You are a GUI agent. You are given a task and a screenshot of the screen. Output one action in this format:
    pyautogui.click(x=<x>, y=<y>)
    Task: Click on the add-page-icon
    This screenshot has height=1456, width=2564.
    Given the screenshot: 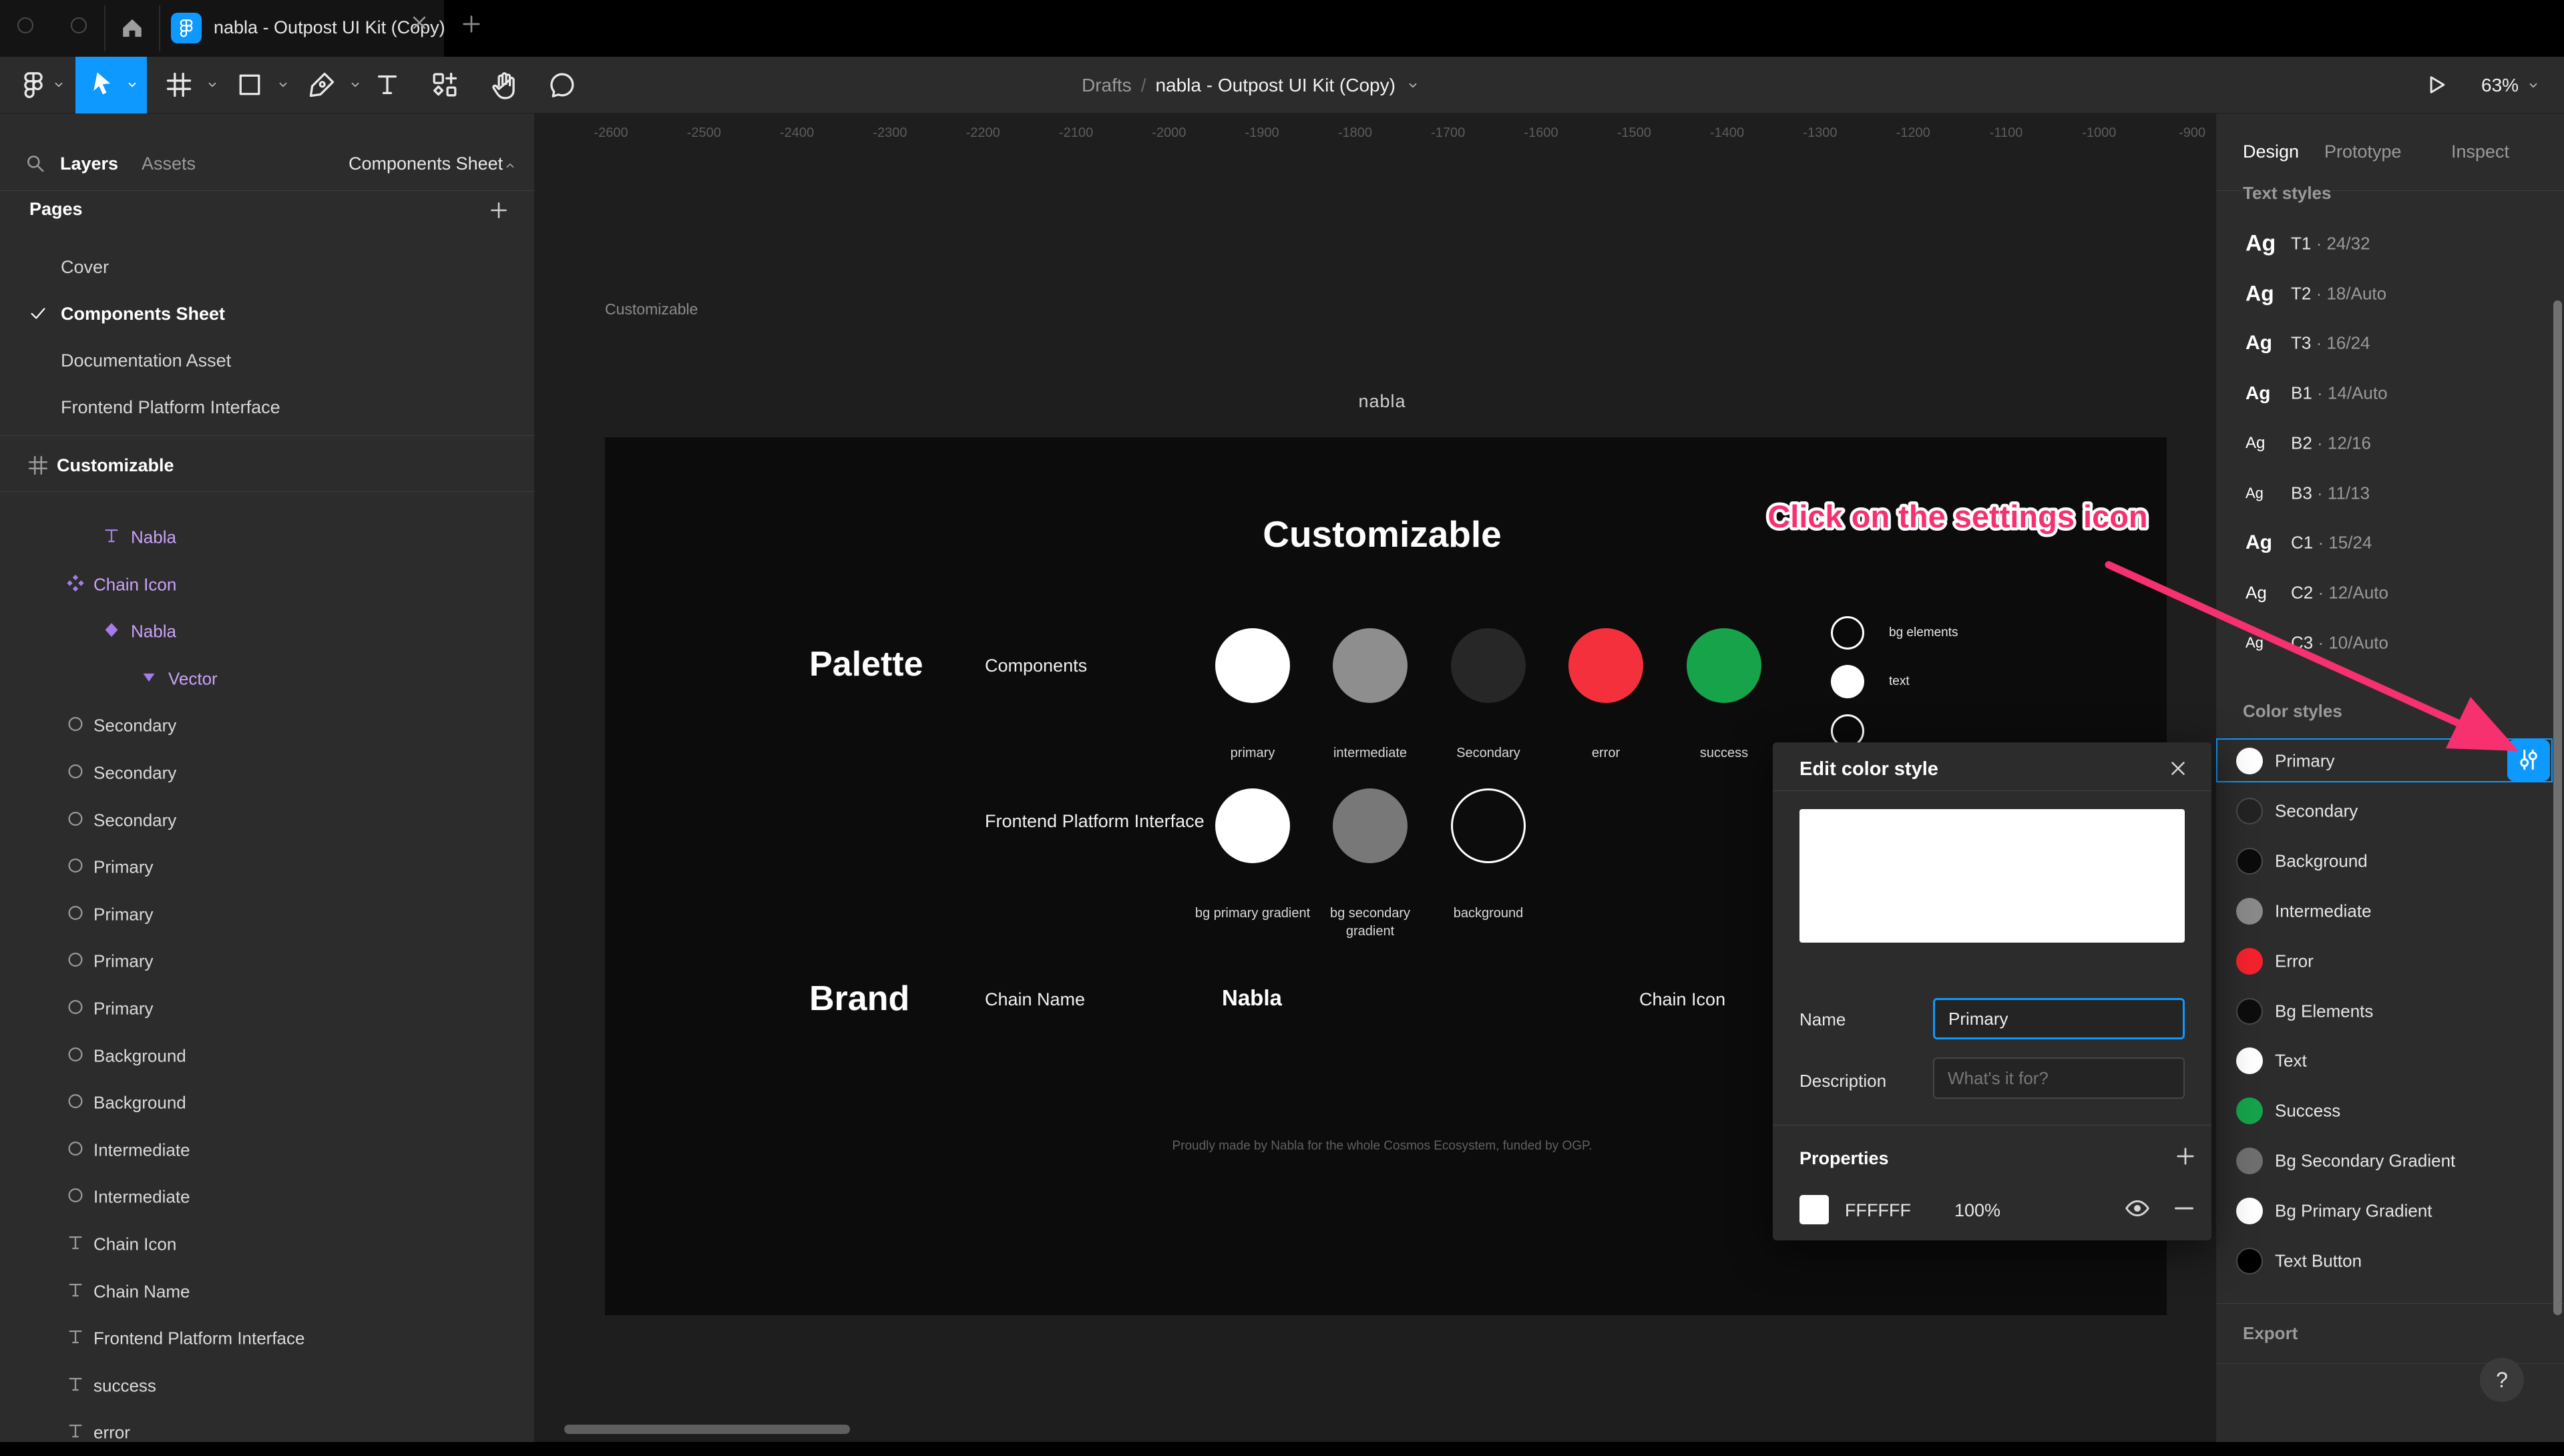 What is the action you would take?
    pyautogui.click(x=498, y=212)
    